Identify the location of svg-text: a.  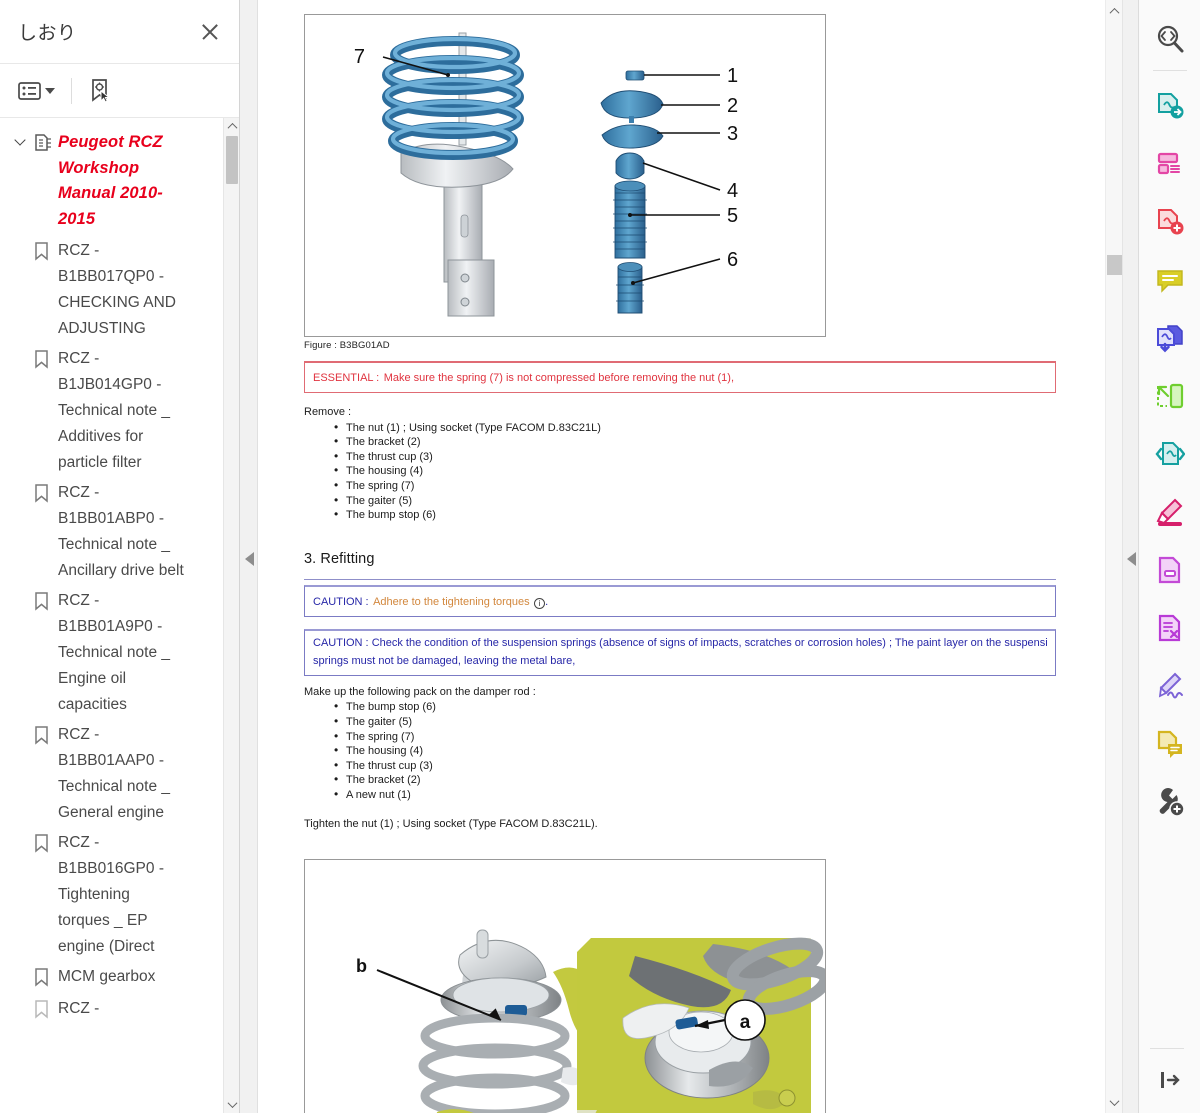
(745, 1022).